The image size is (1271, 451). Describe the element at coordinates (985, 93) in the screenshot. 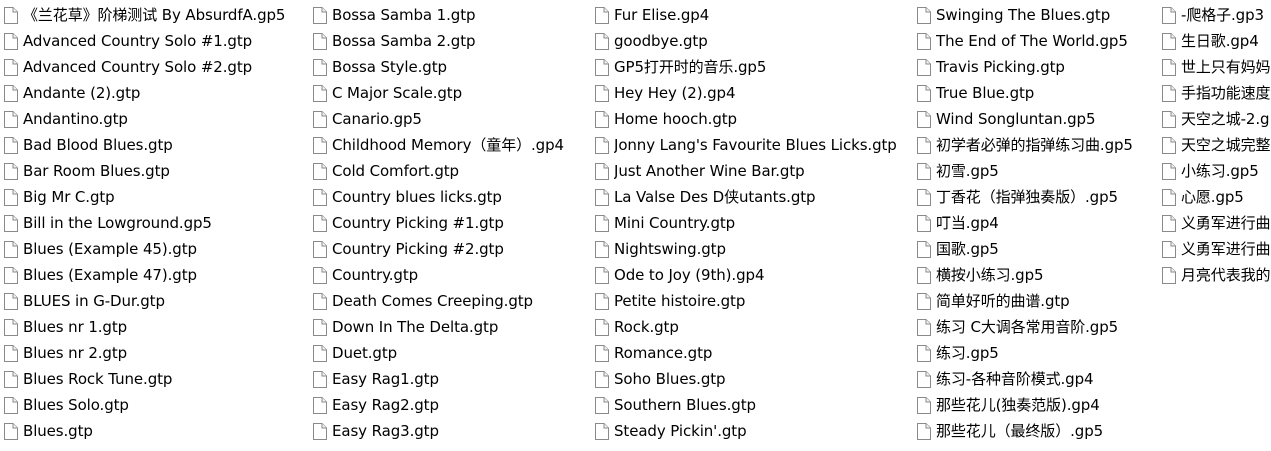

I see `file-name: True Blue.gtp` at that location.